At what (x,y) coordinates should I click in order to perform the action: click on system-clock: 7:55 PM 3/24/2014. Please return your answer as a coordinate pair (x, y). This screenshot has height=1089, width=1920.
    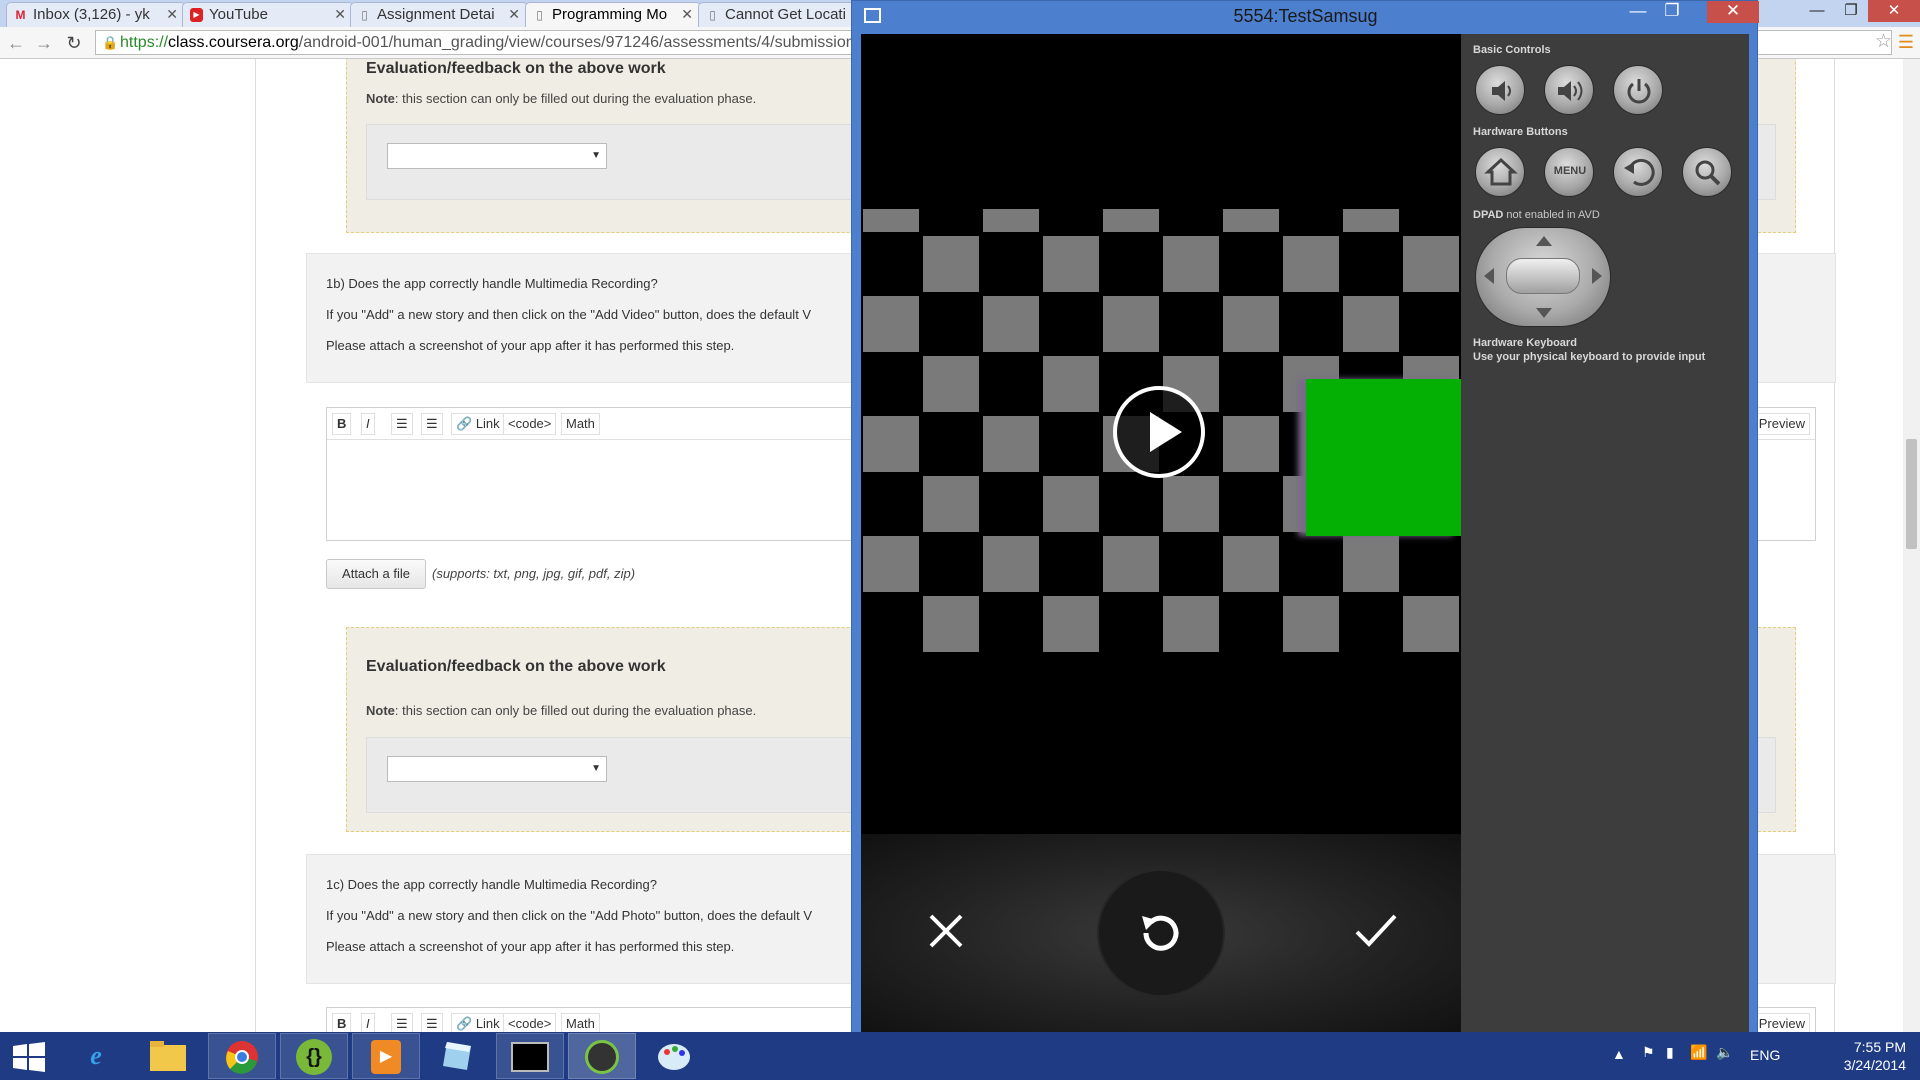
    Looking at the image, I should click on (1875, 1056).